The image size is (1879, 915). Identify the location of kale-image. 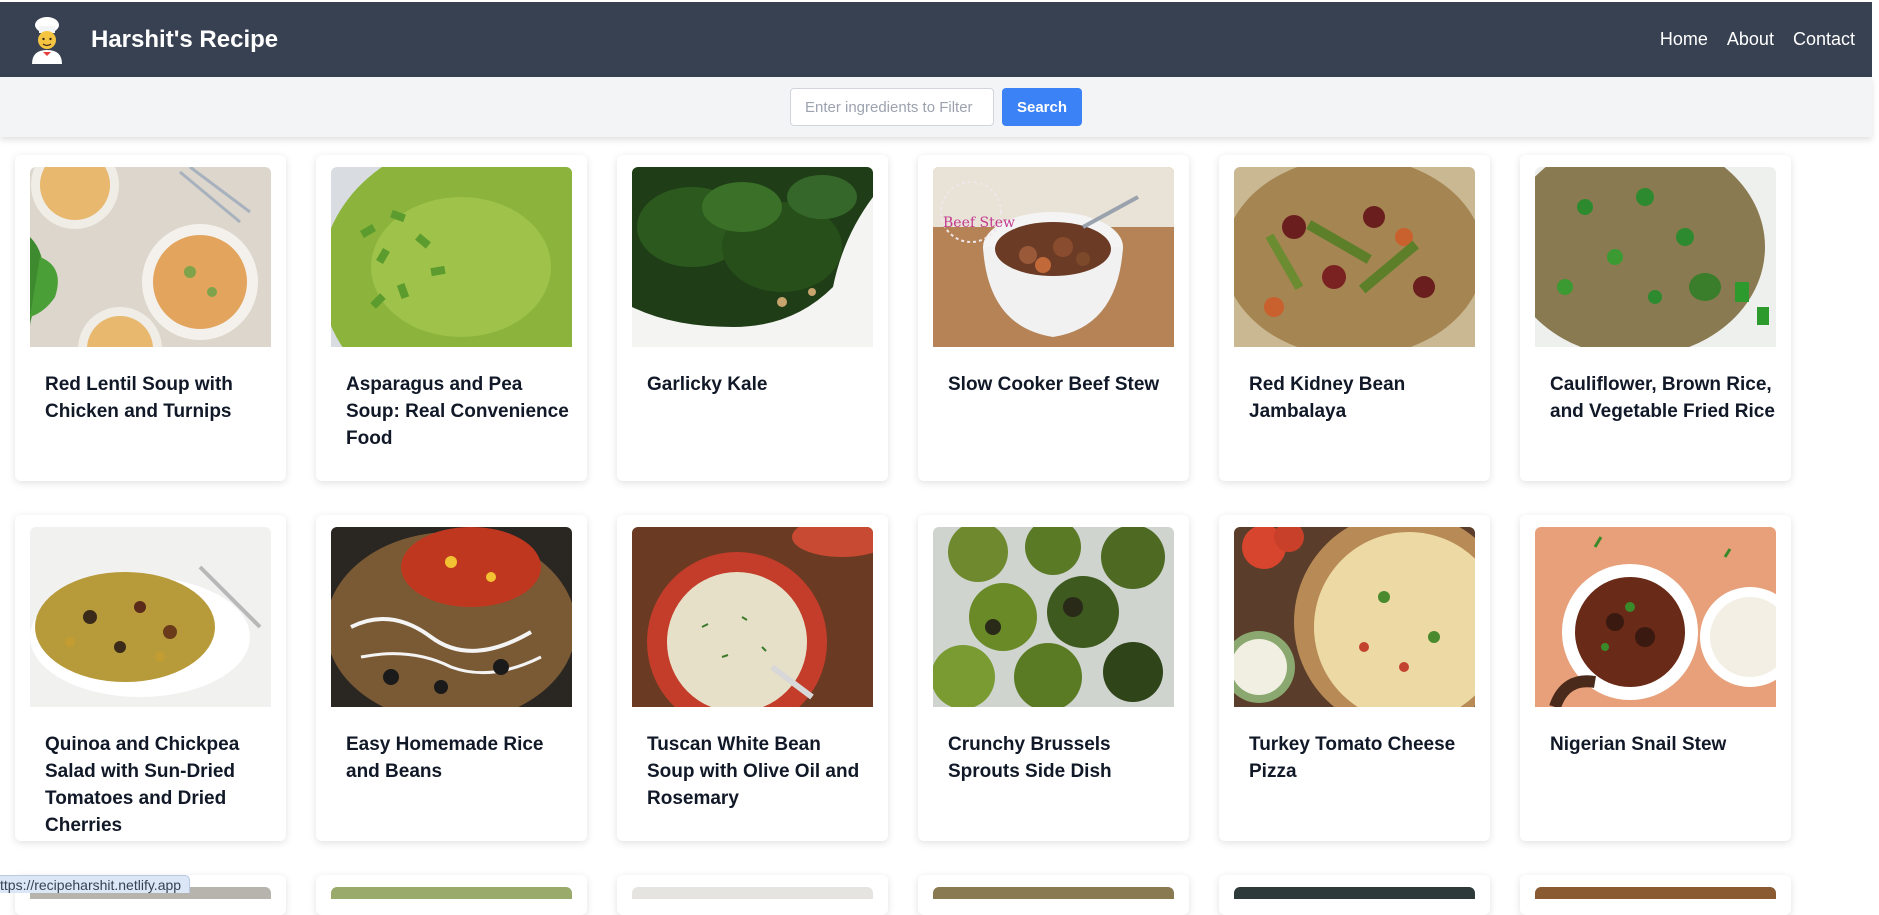
(752, 257).